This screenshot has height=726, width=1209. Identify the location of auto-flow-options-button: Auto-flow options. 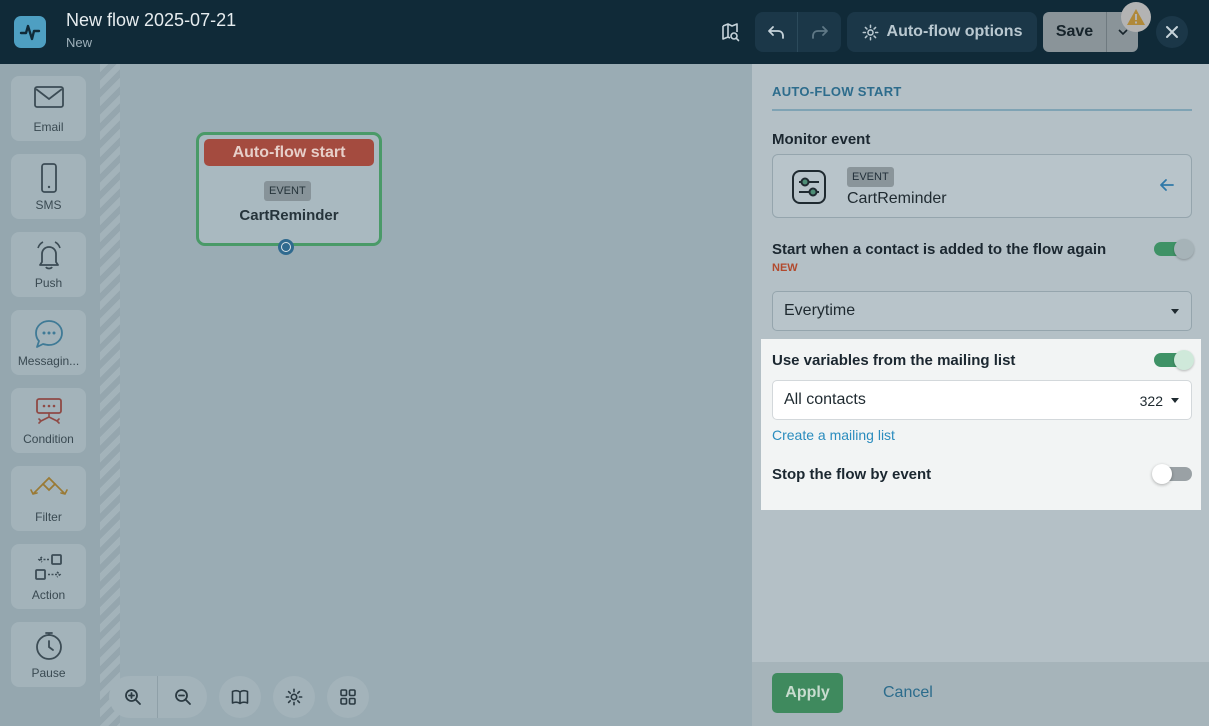
(942, 32).